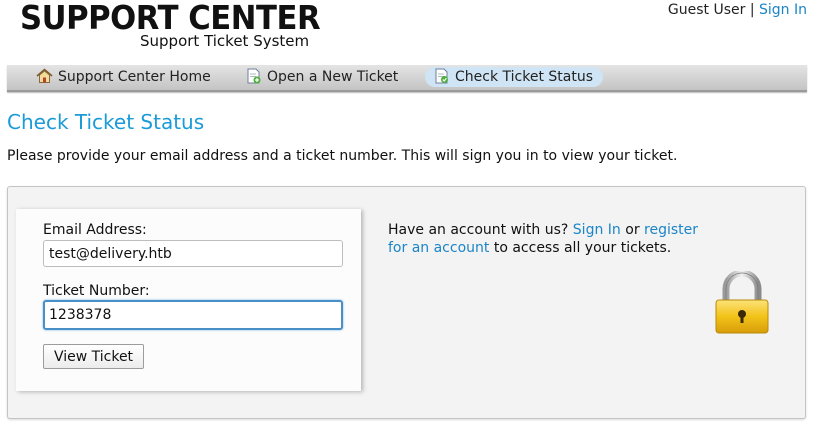  I want to click on info-text-1: Have an account with us?, so click(478, 230).